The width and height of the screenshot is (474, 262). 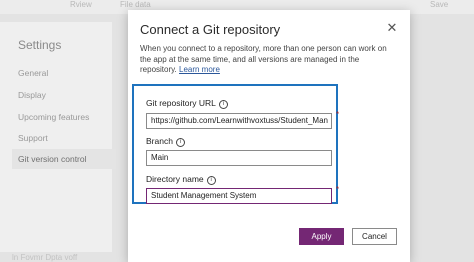 I want to click on cancel-button: Cancel, so click(x=374, y=236).